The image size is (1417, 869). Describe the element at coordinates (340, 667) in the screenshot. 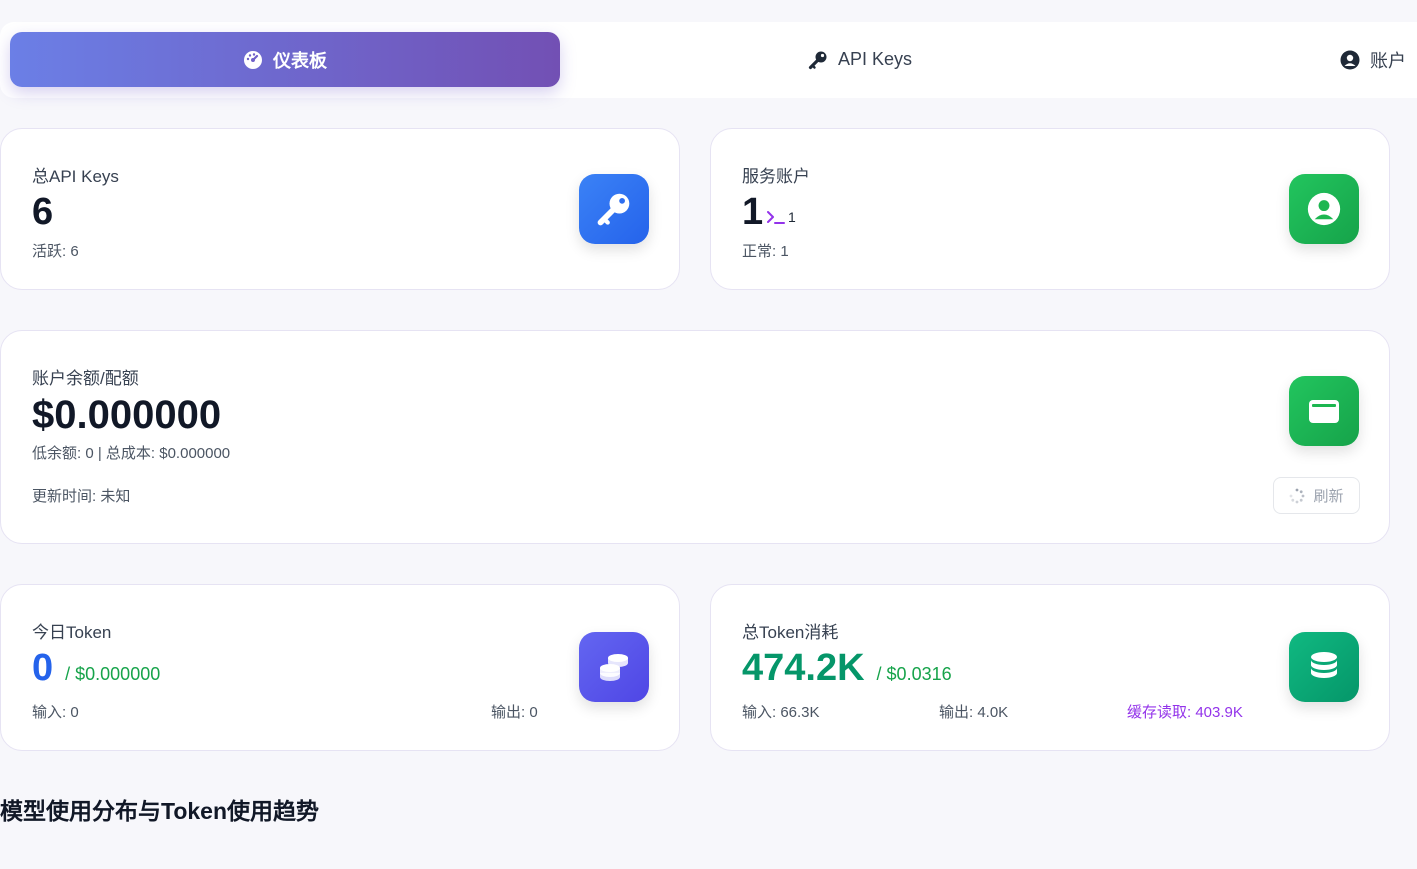

I see `today-token-card: 今日Token 0 / $0.000000 输入: 0 输出: 0` at that location.